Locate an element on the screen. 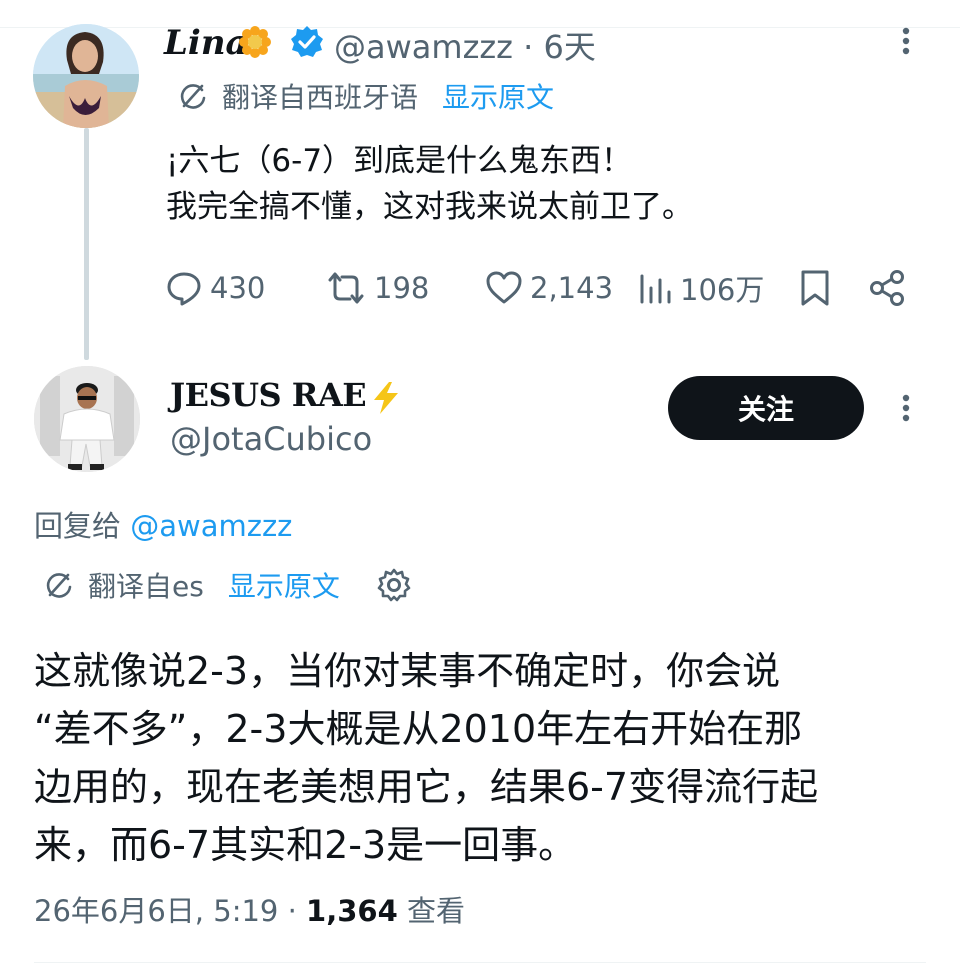  translation-bar: 翻译自es 显示原文 is located at coordinates (228, 585).